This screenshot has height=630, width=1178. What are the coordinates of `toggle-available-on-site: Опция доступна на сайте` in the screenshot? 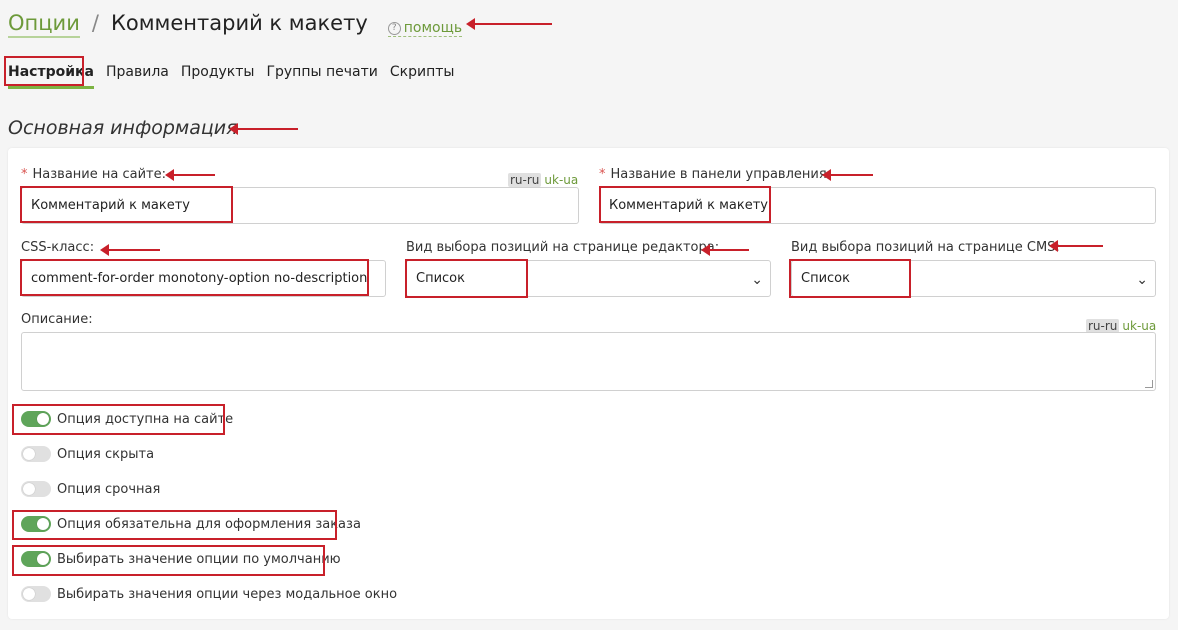 It's located at (127, 419).